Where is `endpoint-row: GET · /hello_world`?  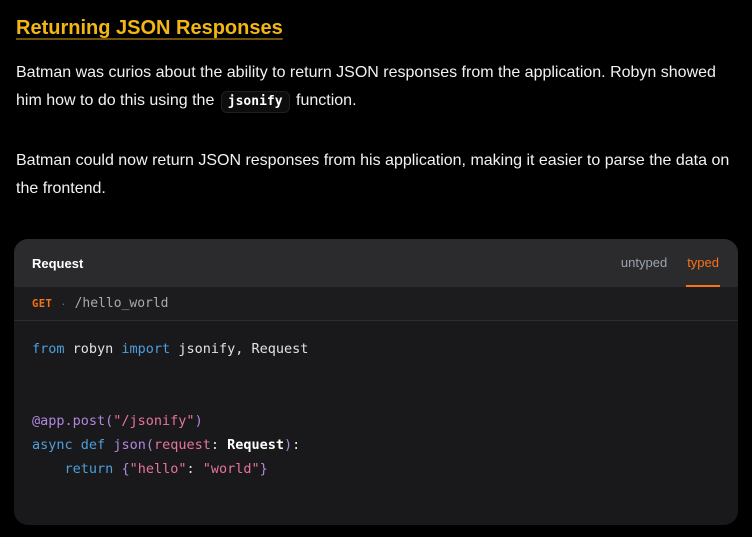 endpoint-row: GET · /hello_world is located at coordinates (376, 304).